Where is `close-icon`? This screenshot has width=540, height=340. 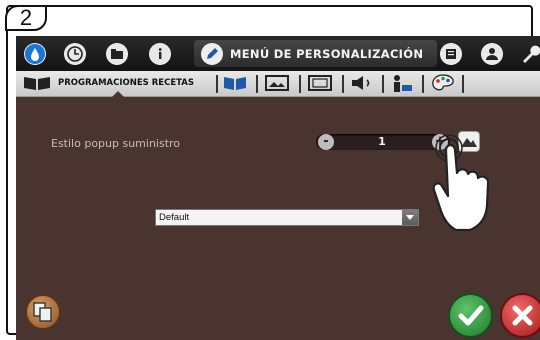 close-icon is located at coordinates (522, 315).